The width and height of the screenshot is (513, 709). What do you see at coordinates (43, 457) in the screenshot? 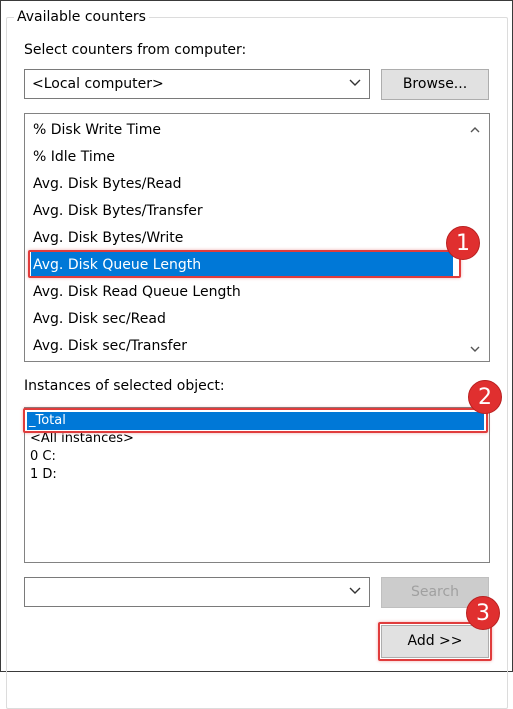
I see `instance-item: 0 C:` at bounding box center [43, 457].